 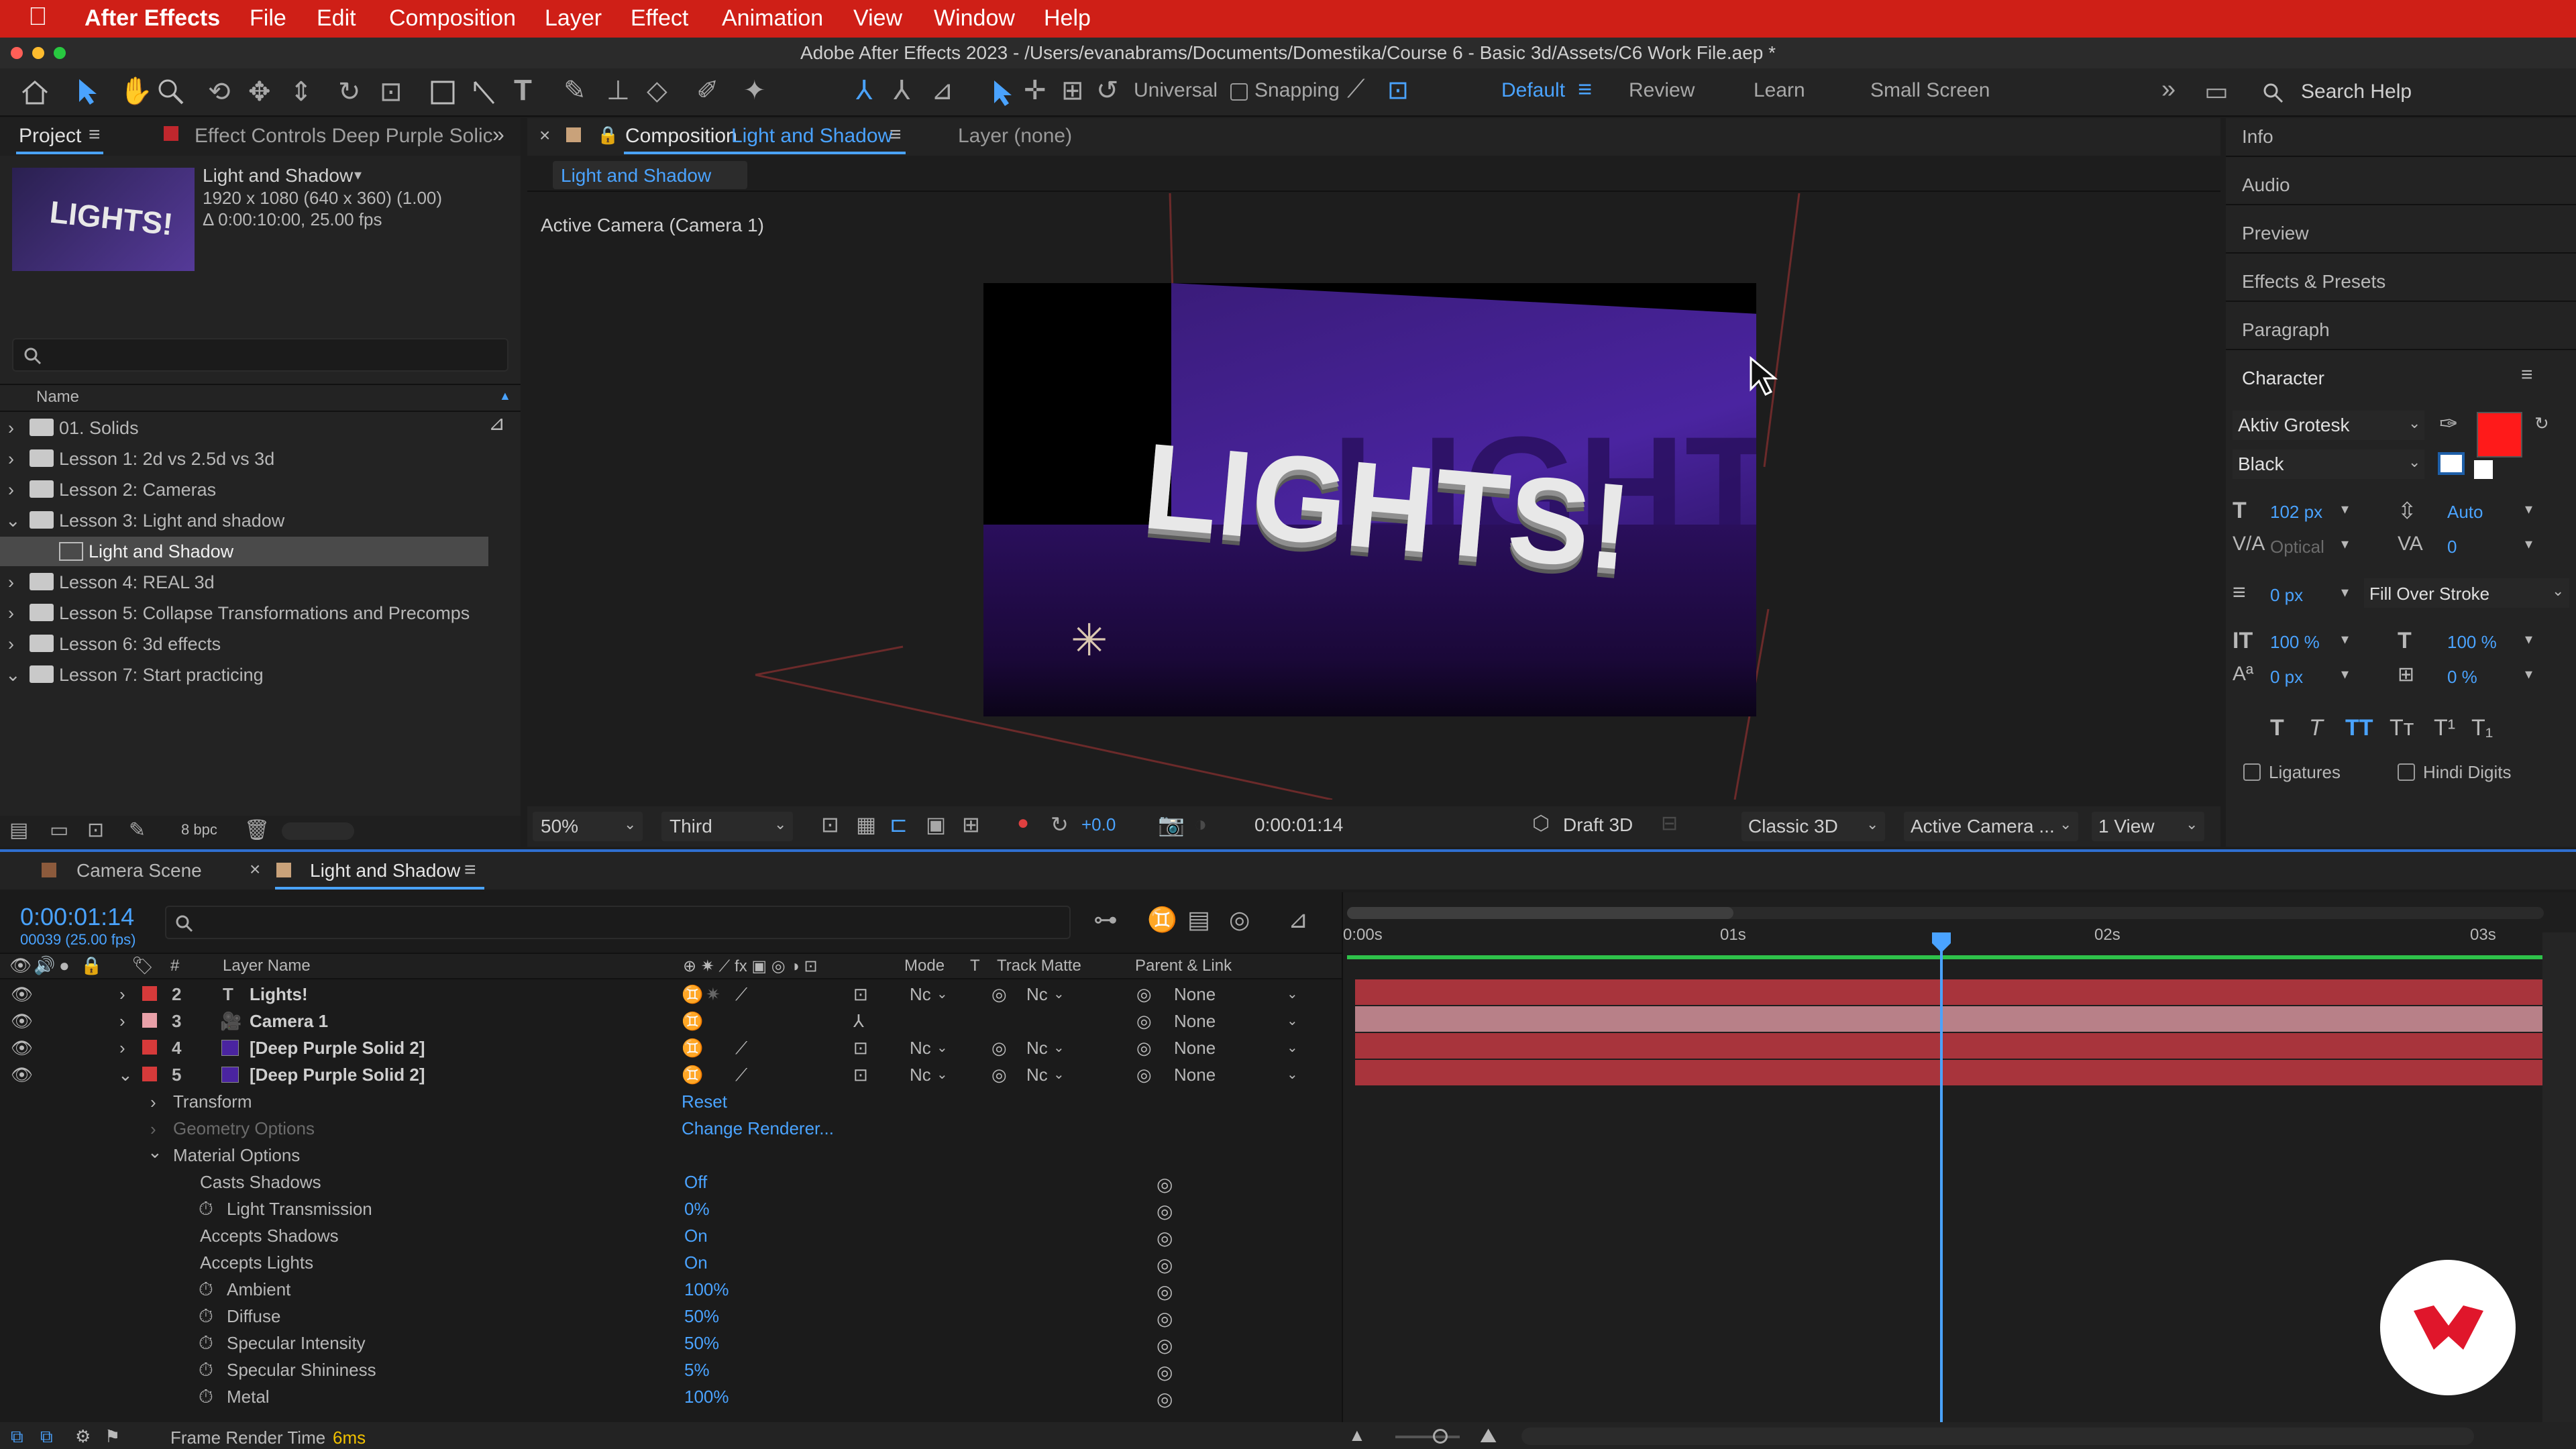 I want to click on no-fill-swatch, so click(x=2483, y=469).